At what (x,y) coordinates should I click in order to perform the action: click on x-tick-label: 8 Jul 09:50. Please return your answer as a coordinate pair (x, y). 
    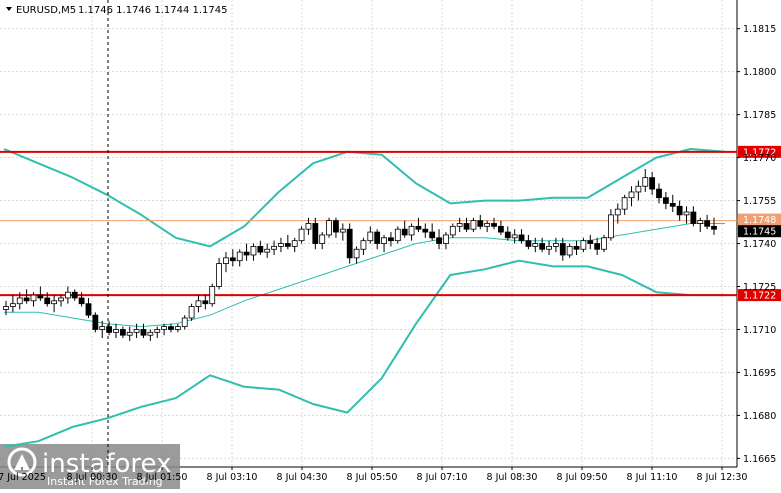
    Looking at the image, I should click on (582, 477).